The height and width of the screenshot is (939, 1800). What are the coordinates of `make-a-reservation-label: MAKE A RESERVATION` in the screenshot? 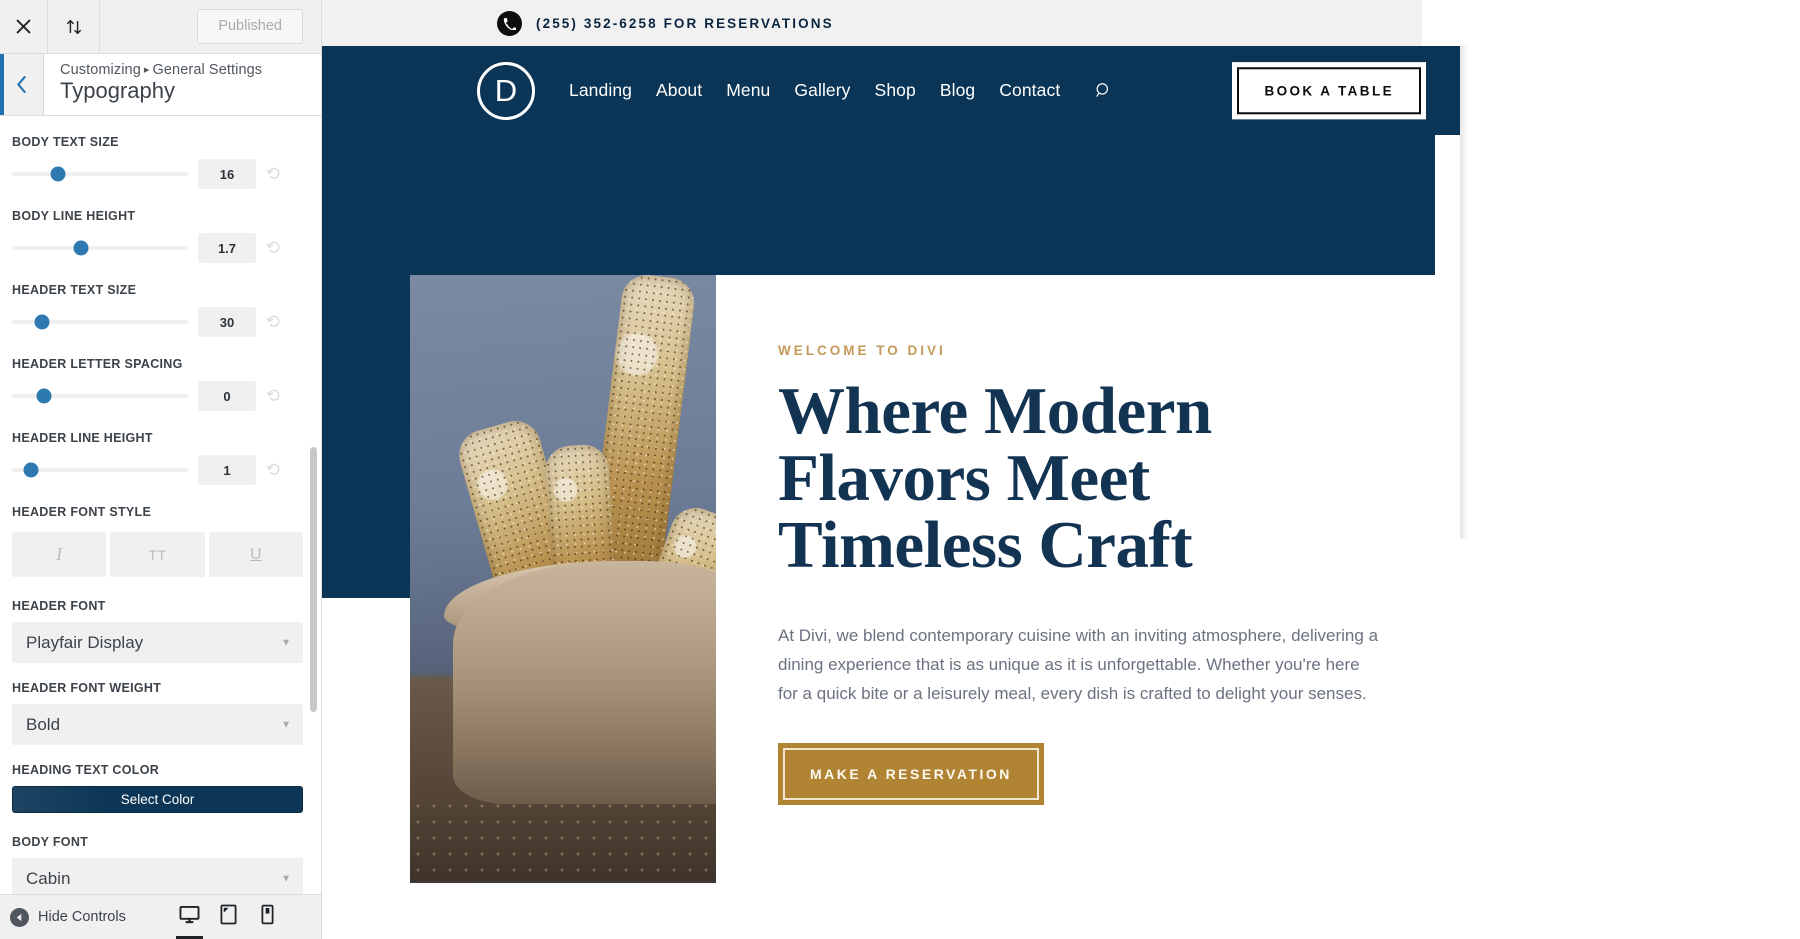 It's located at (911, 773).